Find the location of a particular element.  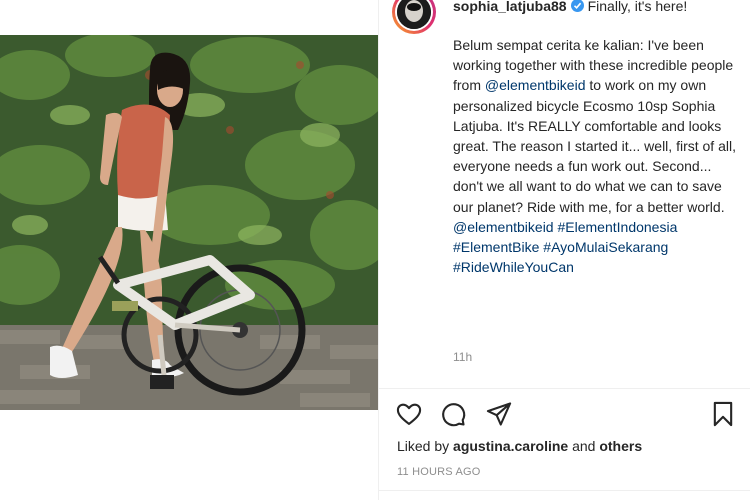

avatar-ring is located at coordinates (414, 15).